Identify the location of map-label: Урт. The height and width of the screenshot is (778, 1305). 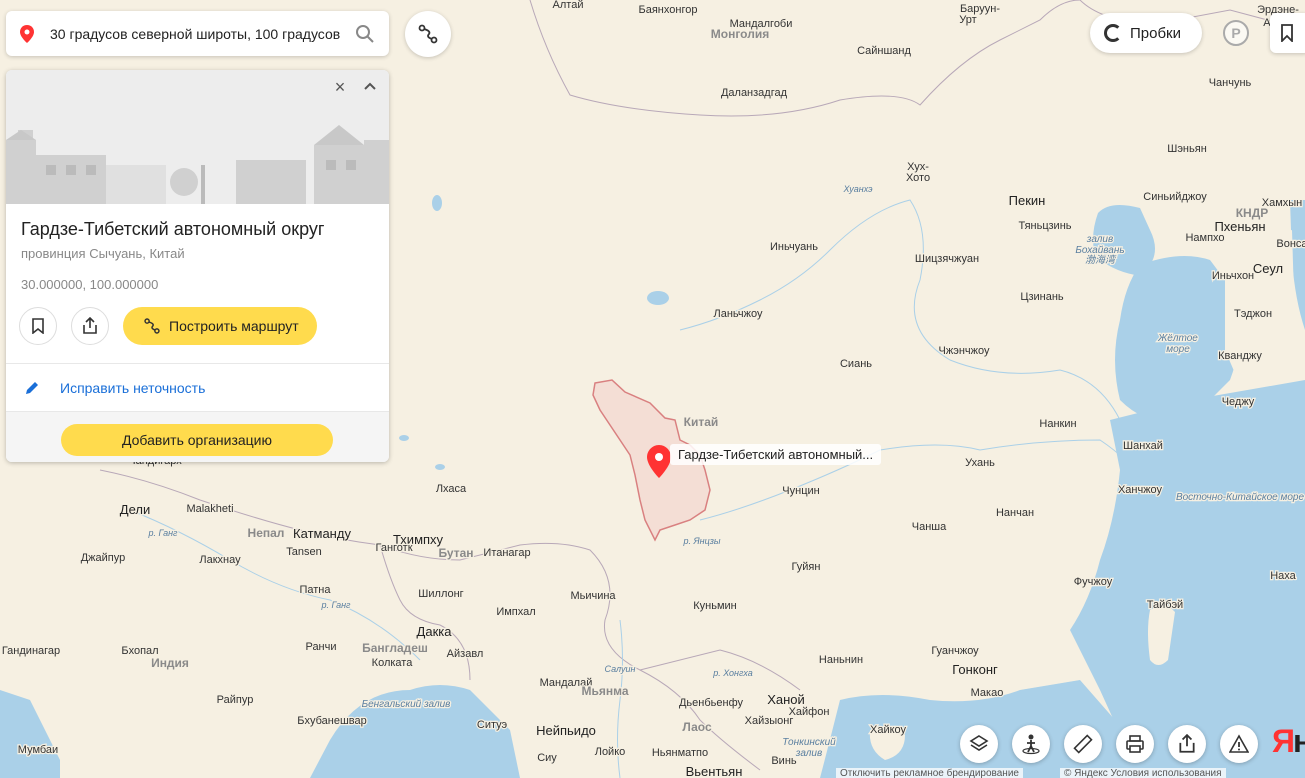
(968, 20).